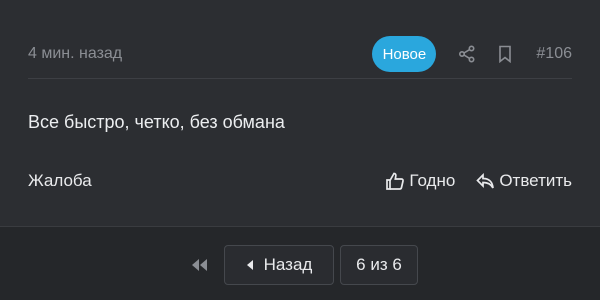 The height and width of the screenshot is (300, 600). I want to click on comment-actions: Жалоба Годно Ответить, so click(300, 181).